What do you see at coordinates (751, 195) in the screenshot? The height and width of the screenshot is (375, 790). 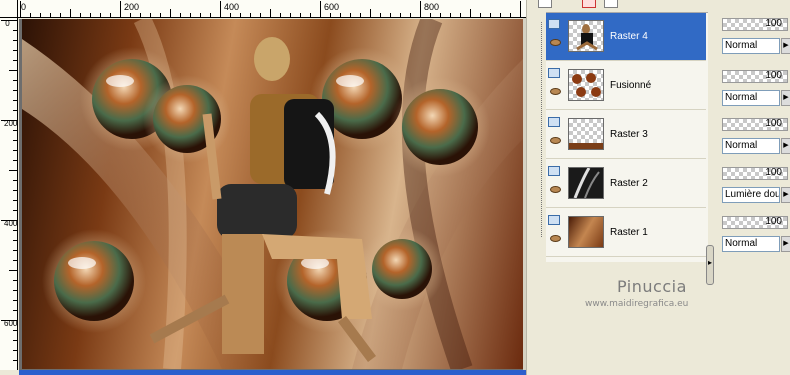 I see `blend-mode-select: Lumière douce` at bounding box center [751, 195].